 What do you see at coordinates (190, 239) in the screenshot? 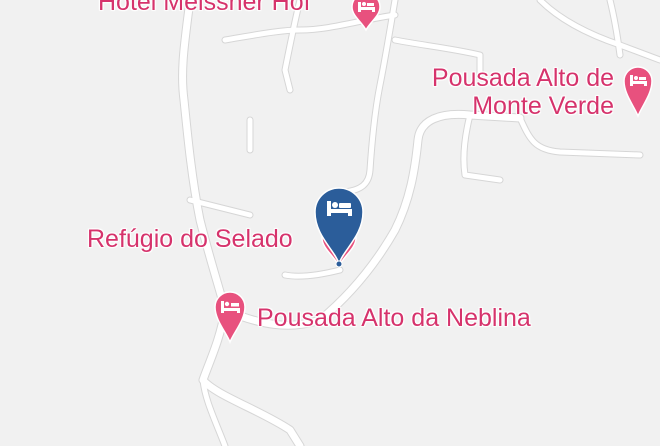
I see `poi-label-refugio-do-selado: Refúgio do Selado` at bounding box center [190, 239].